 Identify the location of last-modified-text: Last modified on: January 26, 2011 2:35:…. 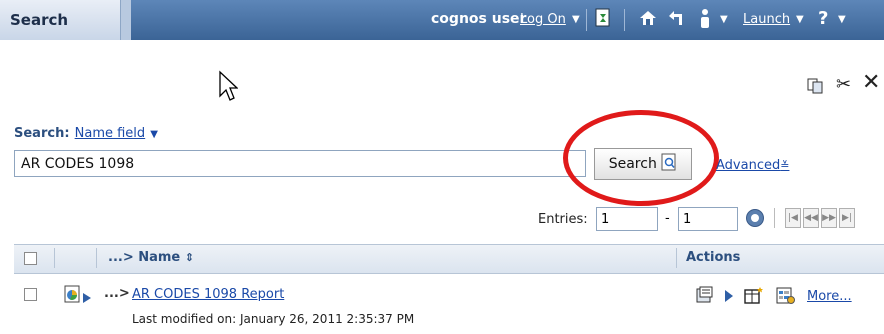
(273, 319).